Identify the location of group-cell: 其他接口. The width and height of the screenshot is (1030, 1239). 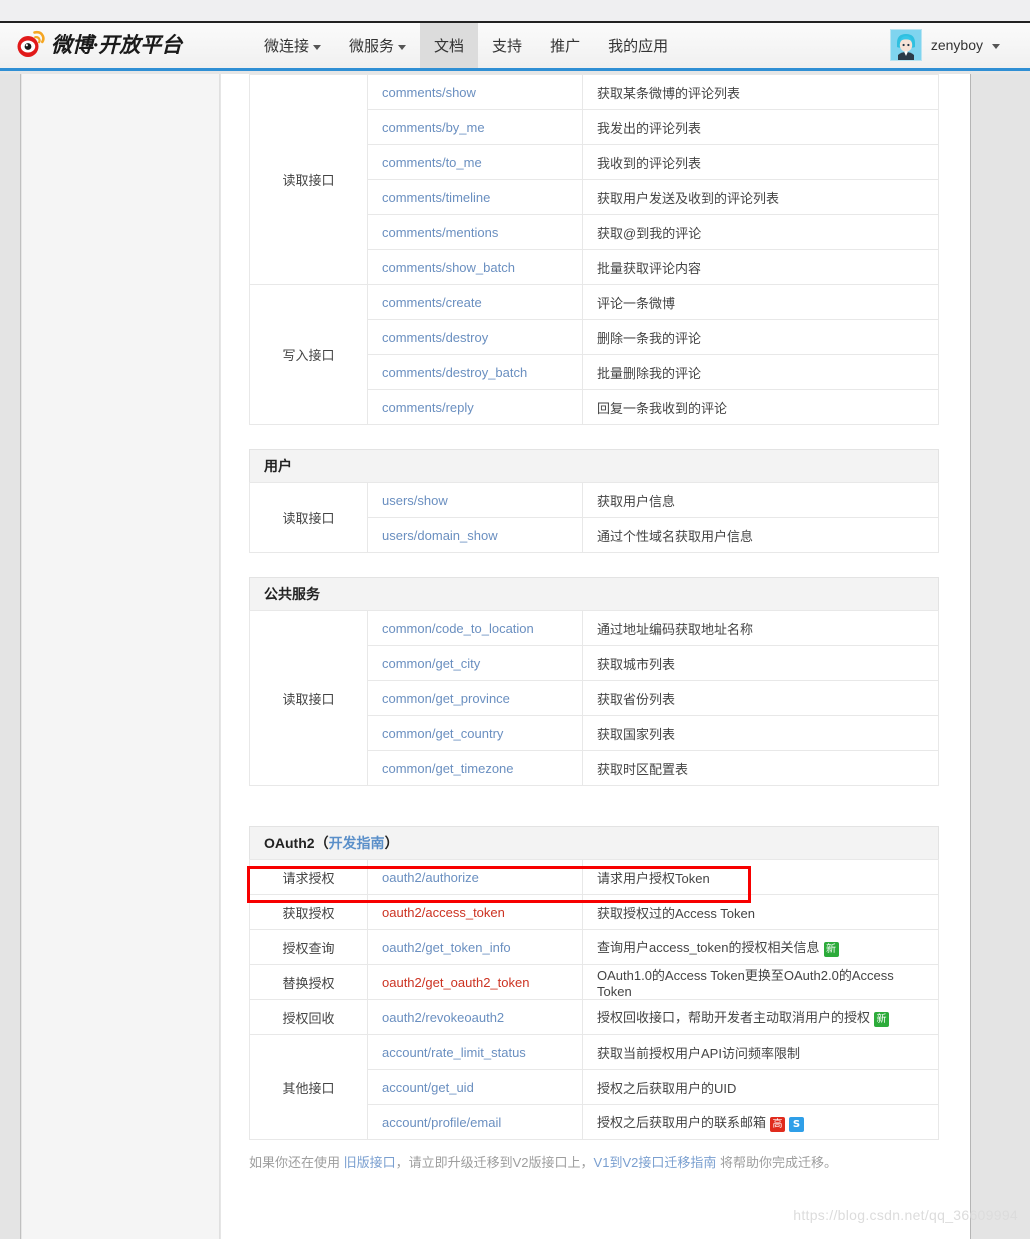
(308, 1087).